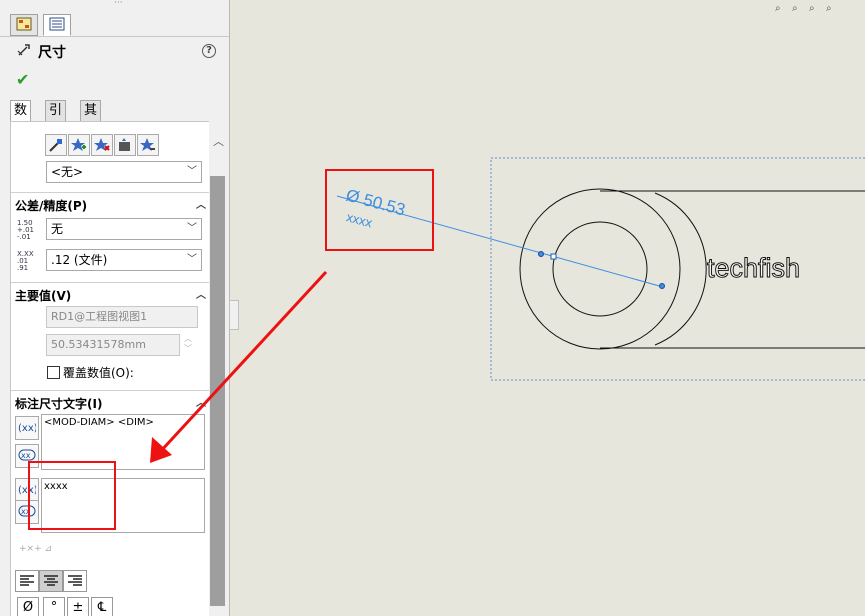  I want to click on style-brush-icon, so click(55, 145).